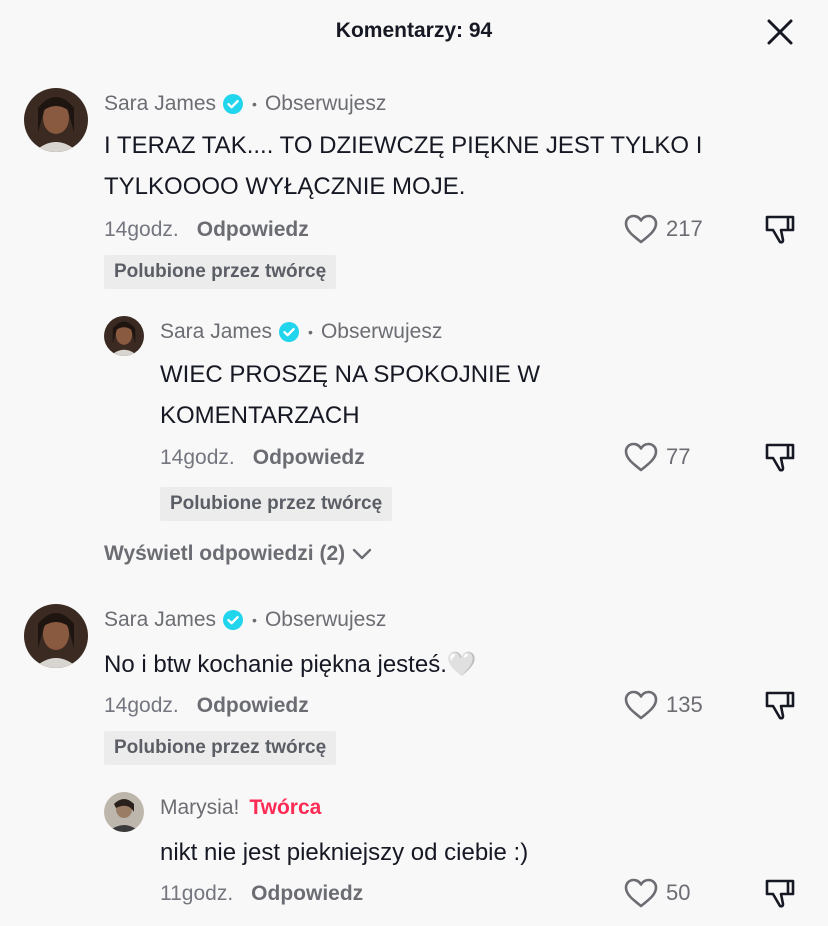 The width and height of the screenshot is (828, 926). What do you see at coordinates (344, 852) in the screenshot?
I see `comment-text: nikt nie jest piekniejszy od ciebie :)` at bounding box center [344, 852].